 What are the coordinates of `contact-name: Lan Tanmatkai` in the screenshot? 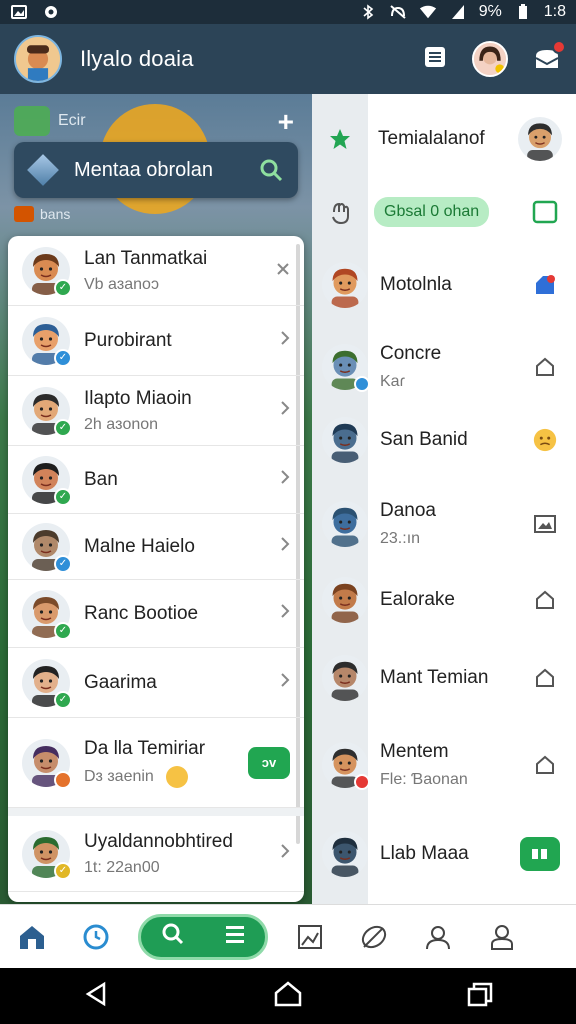 It's located at (146, 258).